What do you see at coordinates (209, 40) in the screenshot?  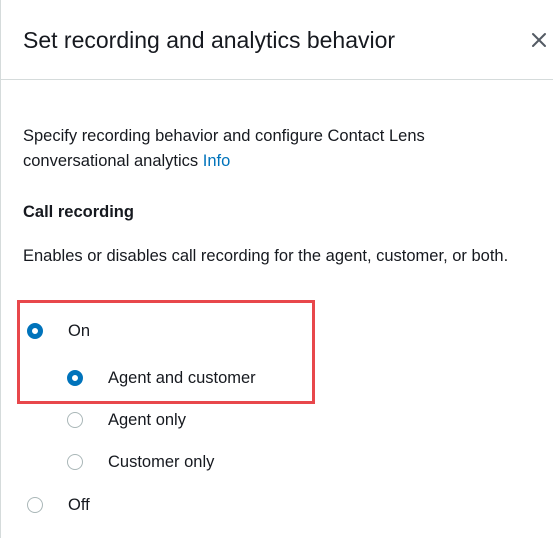 I see `panel-title: Set recording and analytics behavior` at bounding box center [209, 40].